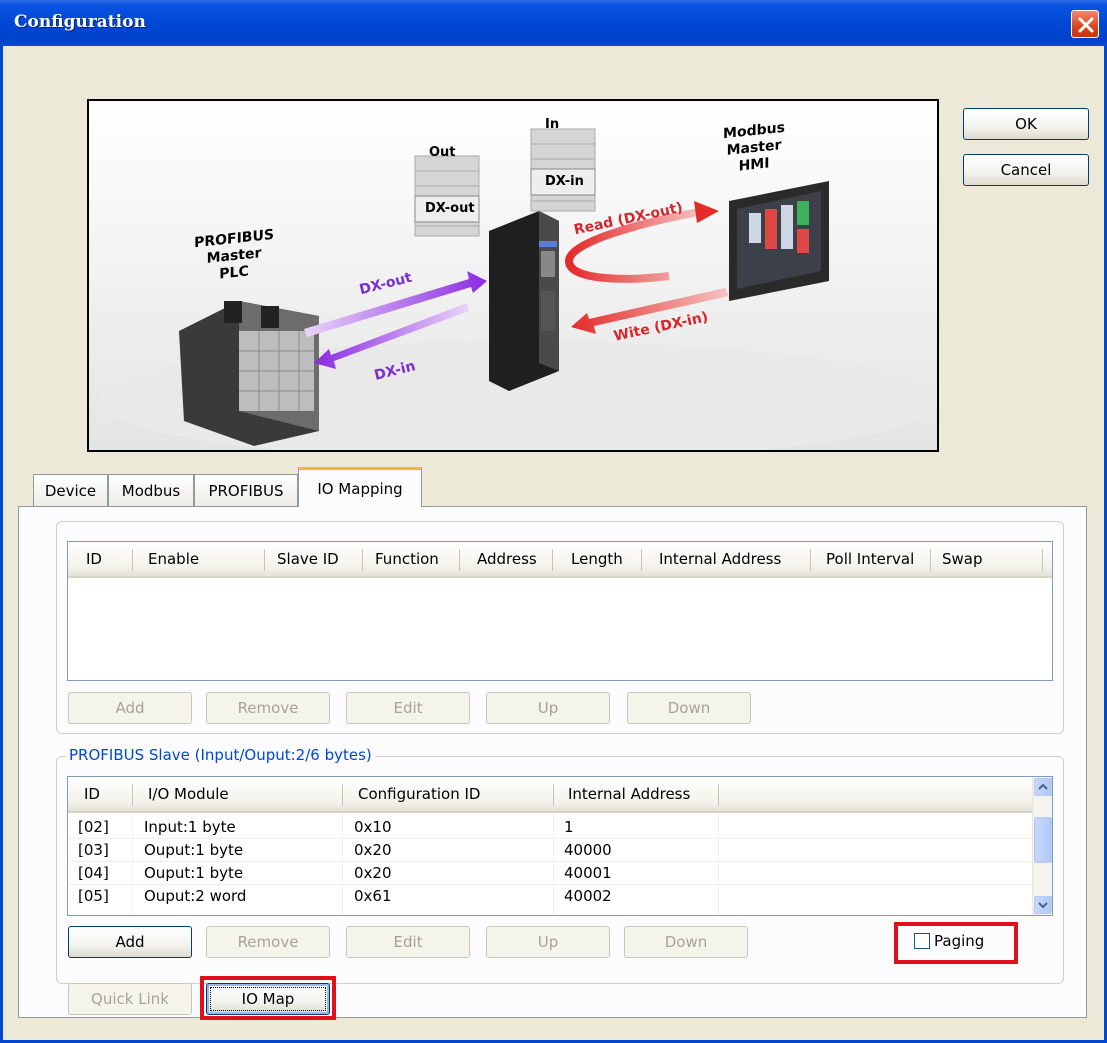 Image resolution: width=1107 pixels, height=1043 pixels. What do you see at coordinates (195, 896) in the screenshot?
I see `row-module: Ouput:2 word` at bounding box center [195, 896].